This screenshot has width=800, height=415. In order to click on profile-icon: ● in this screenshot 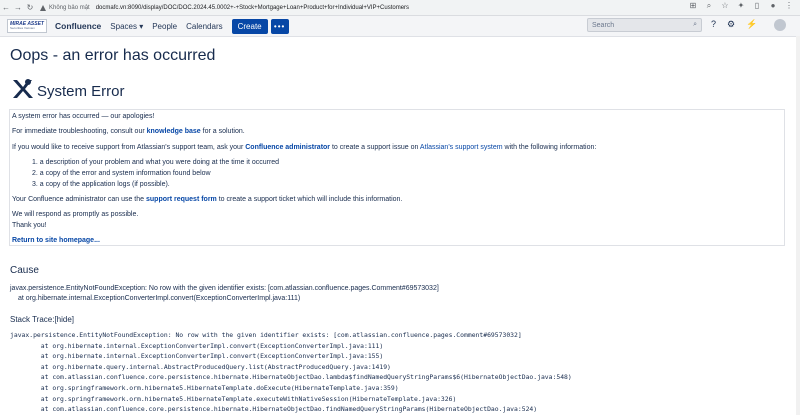, I will do `click(773, 6)`.